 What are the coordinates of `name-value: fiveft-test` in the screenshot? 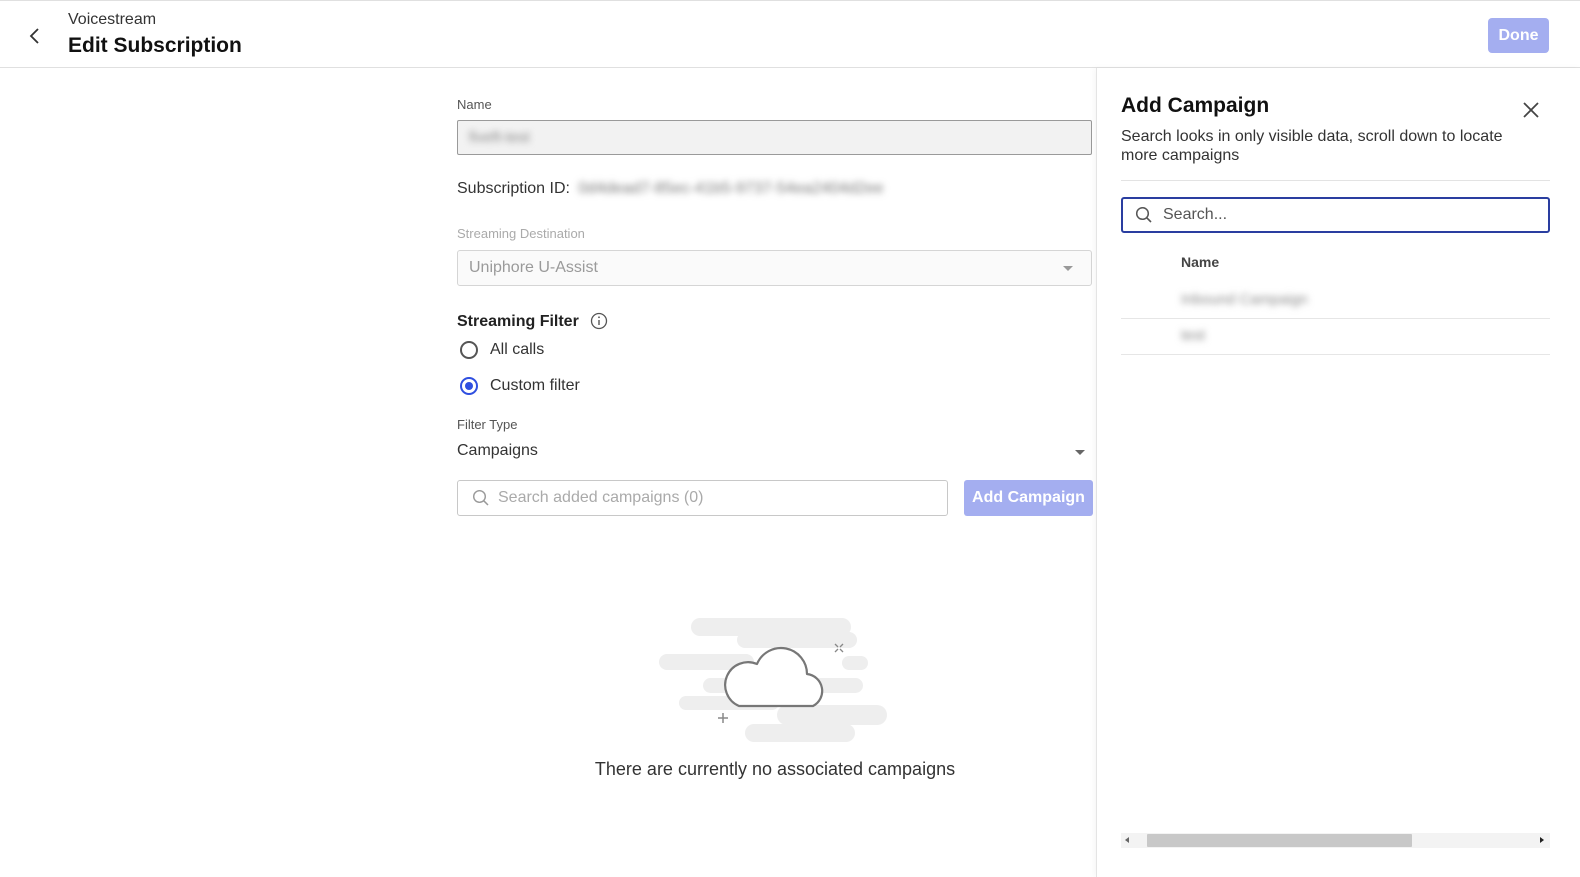 It's located at (499, 137).